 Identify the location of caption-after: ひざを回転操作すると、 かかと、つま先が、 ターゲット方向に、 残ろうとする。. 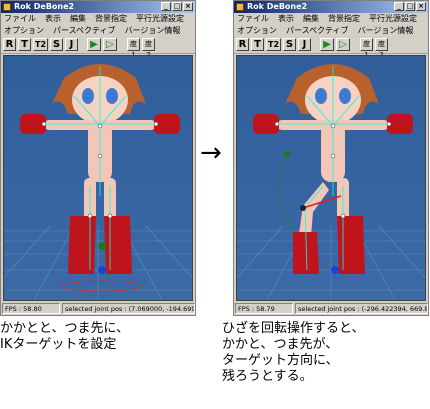
(293, 352).